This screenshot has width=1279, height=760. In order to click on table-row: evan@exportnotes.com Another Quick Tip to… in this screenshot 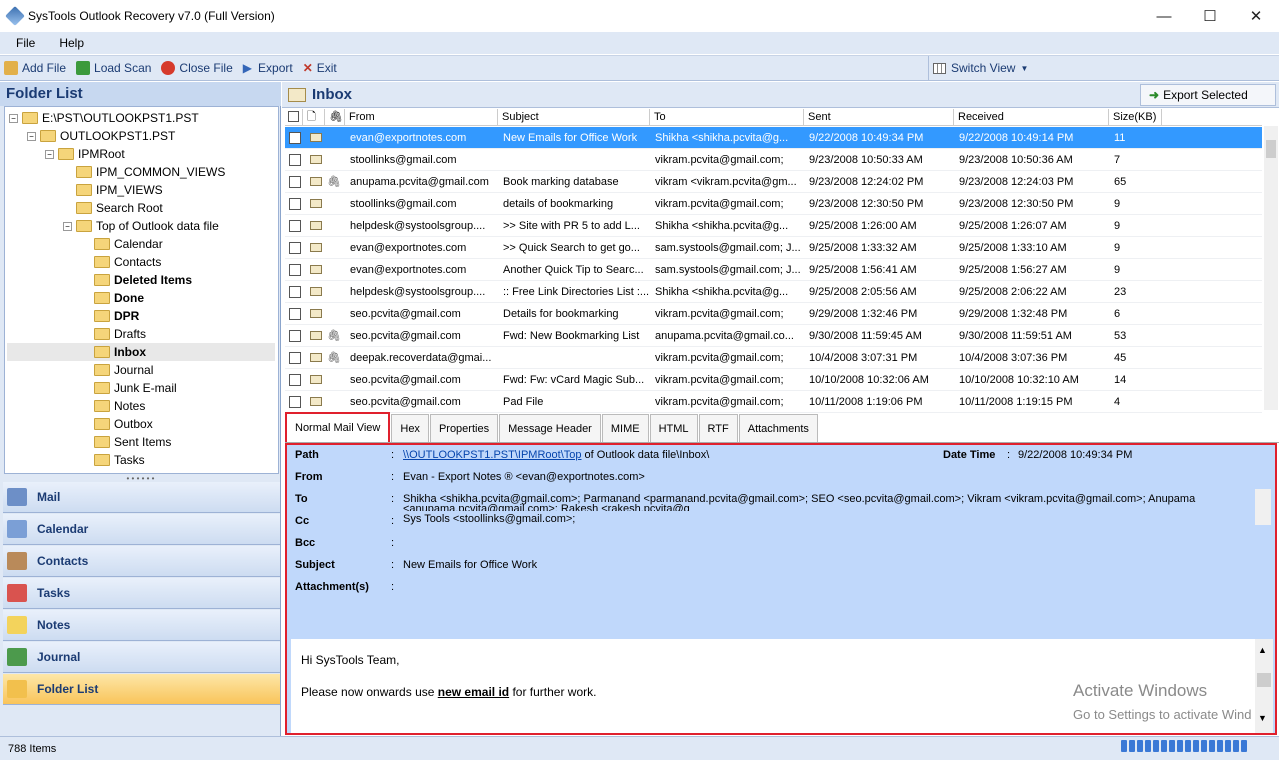, I will do `click(773, 270)`.